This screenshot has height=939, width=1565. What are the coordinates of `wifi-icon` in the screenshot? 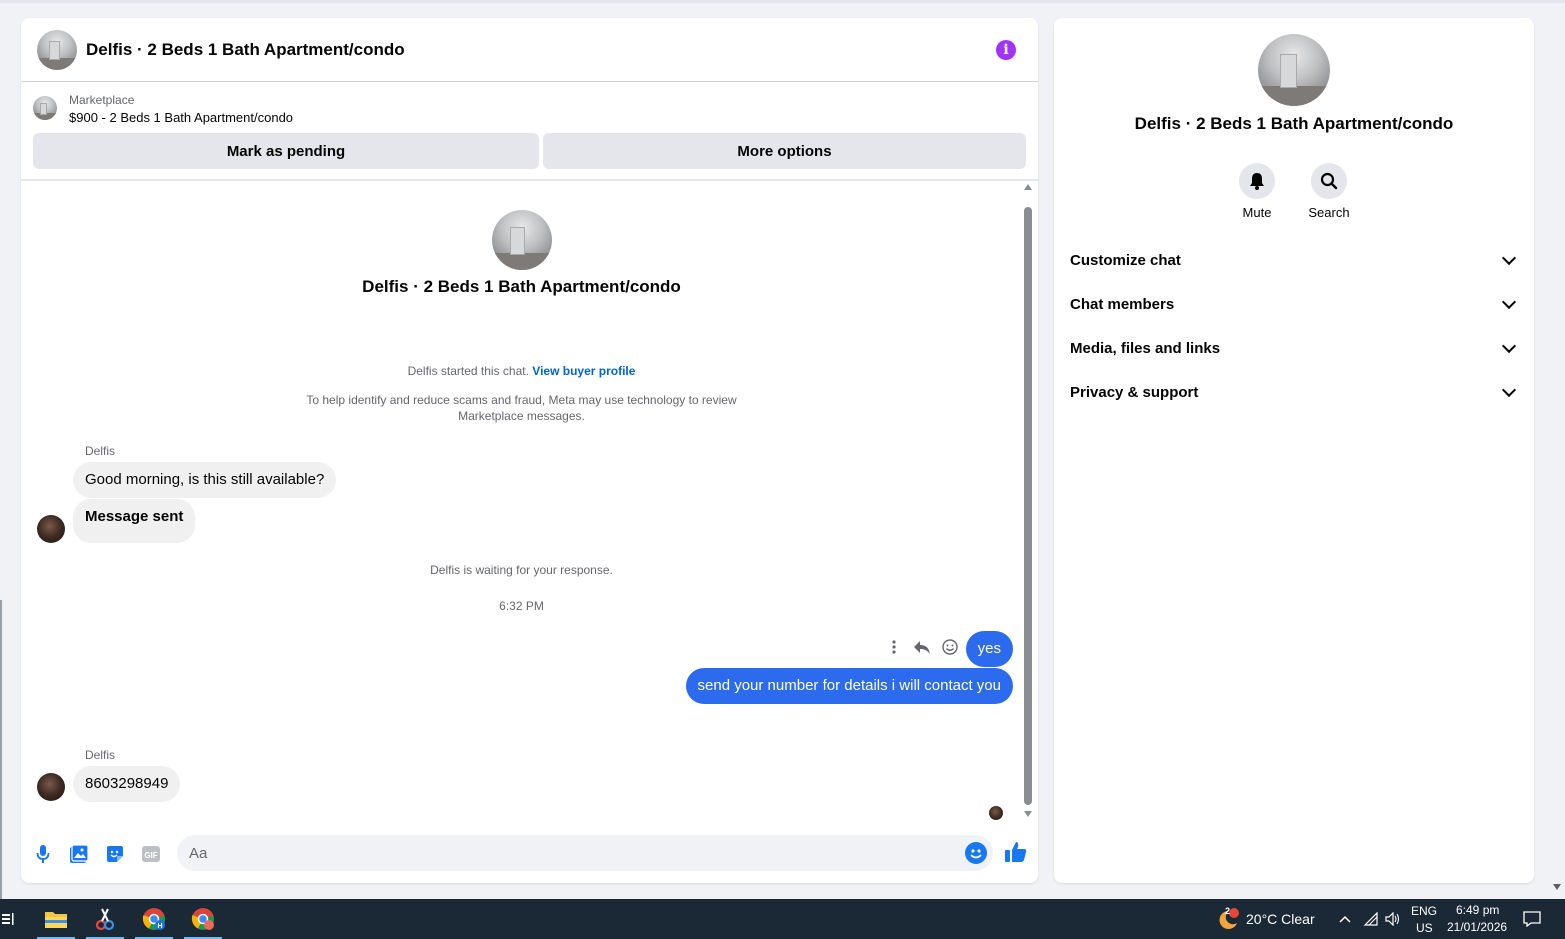 It's located at (1371, 919).